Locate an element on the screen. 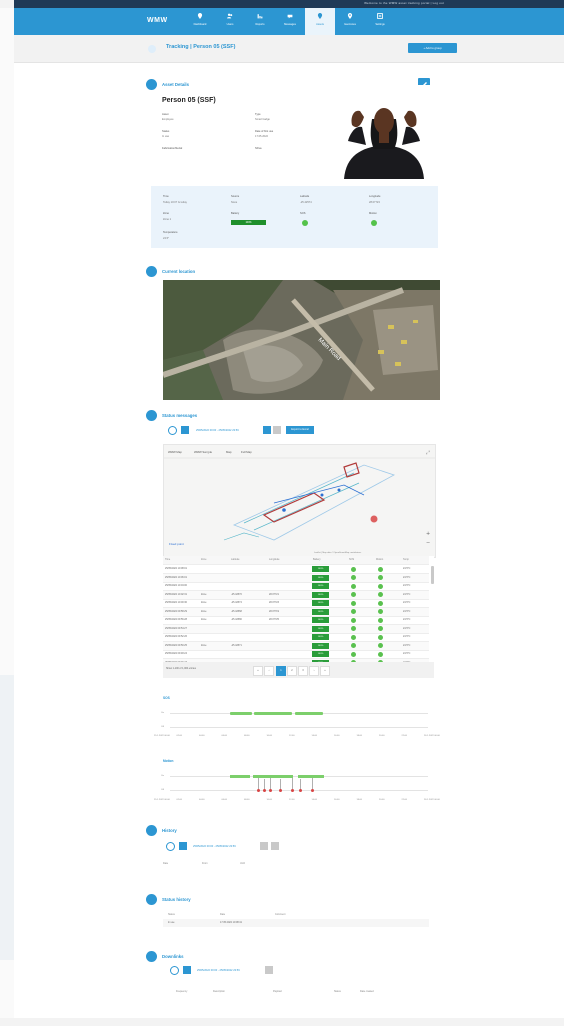 The width and height of the screenshot is (564, 1026). sos-status-dot is located at coordinates (305, 223).